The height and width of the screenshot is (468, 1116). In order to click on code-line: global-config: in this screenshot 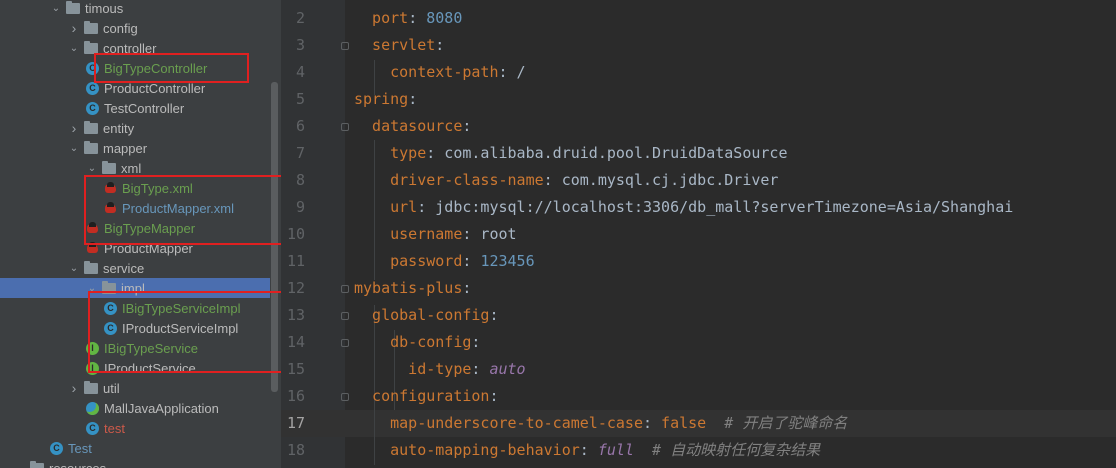, I will do `click(426, 315)`.